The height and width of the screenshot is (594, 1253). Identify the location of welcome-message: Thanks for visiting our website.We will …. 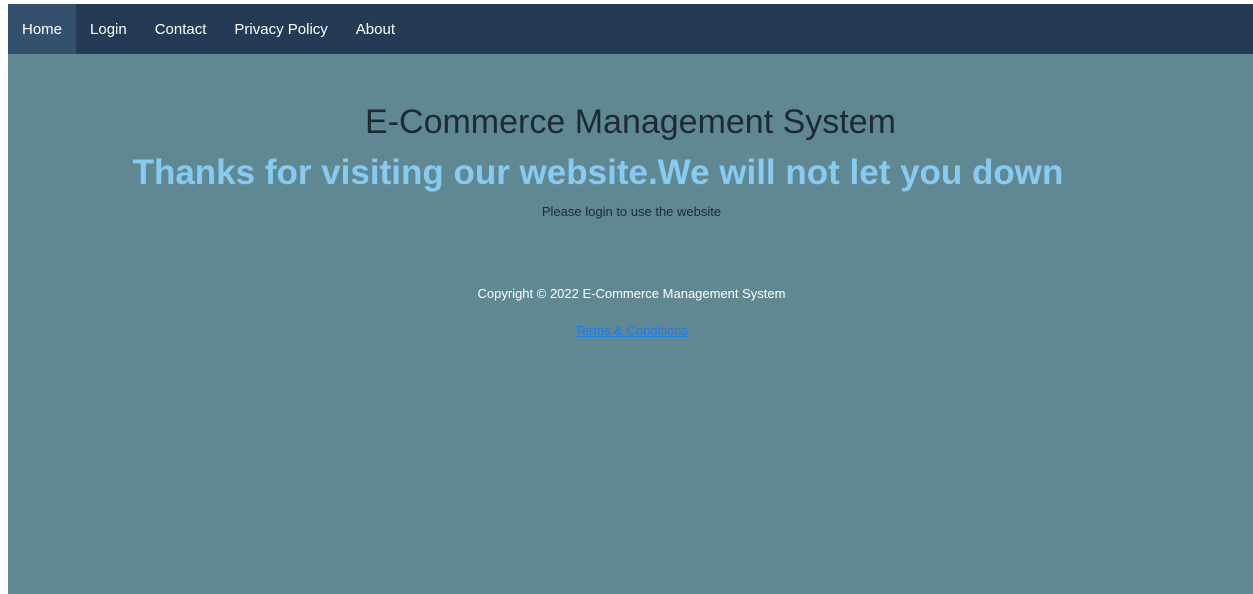
(598, 172).